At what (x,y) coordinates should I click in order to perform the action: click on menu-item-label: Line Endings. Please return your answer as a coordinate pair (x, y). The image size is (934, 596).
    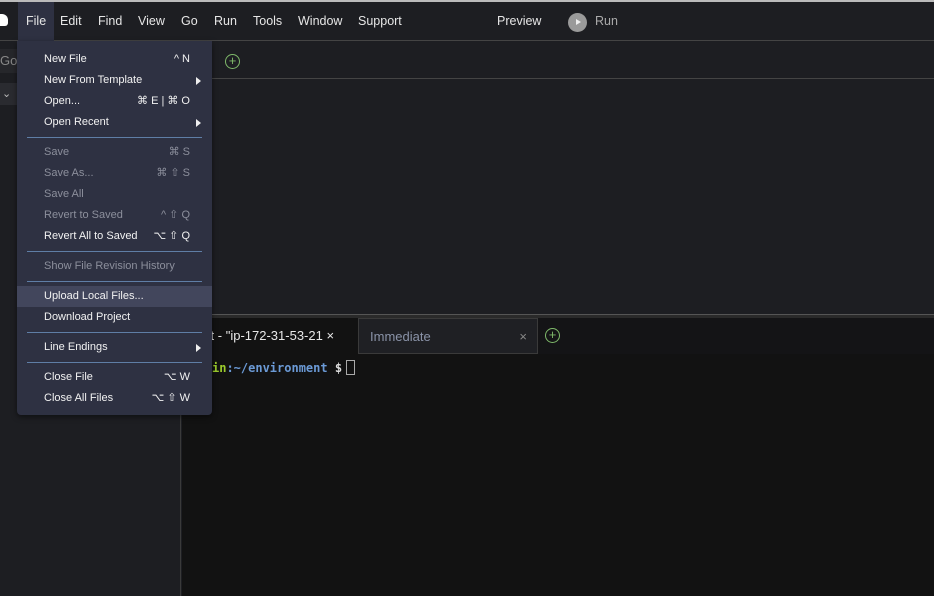
    Looking at the image, I should click on (76, 347).